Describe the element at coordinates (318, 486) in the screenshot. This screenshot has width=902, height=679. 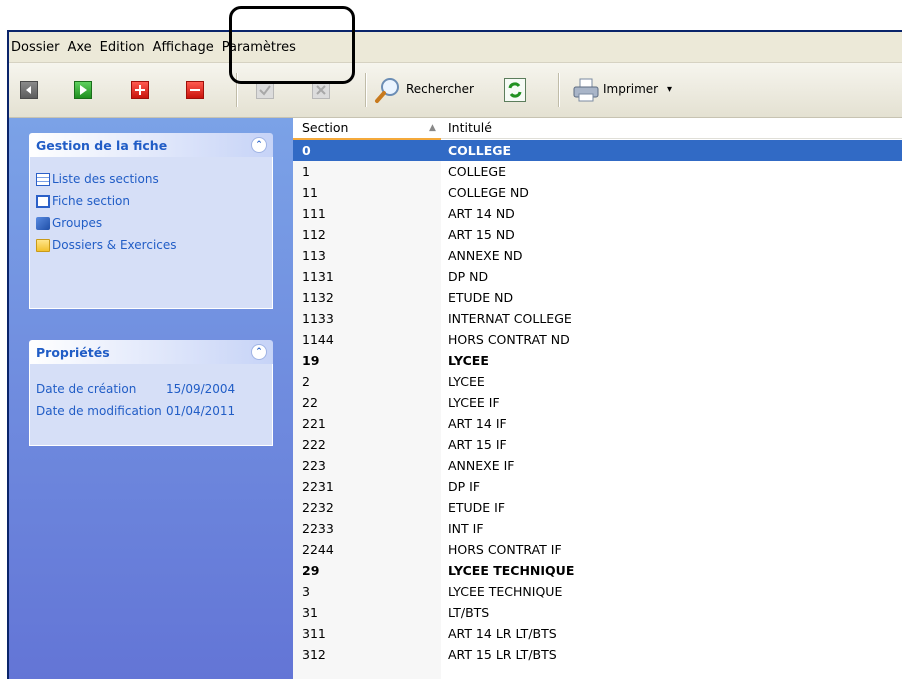
I see `section-code: 2231` at that location.